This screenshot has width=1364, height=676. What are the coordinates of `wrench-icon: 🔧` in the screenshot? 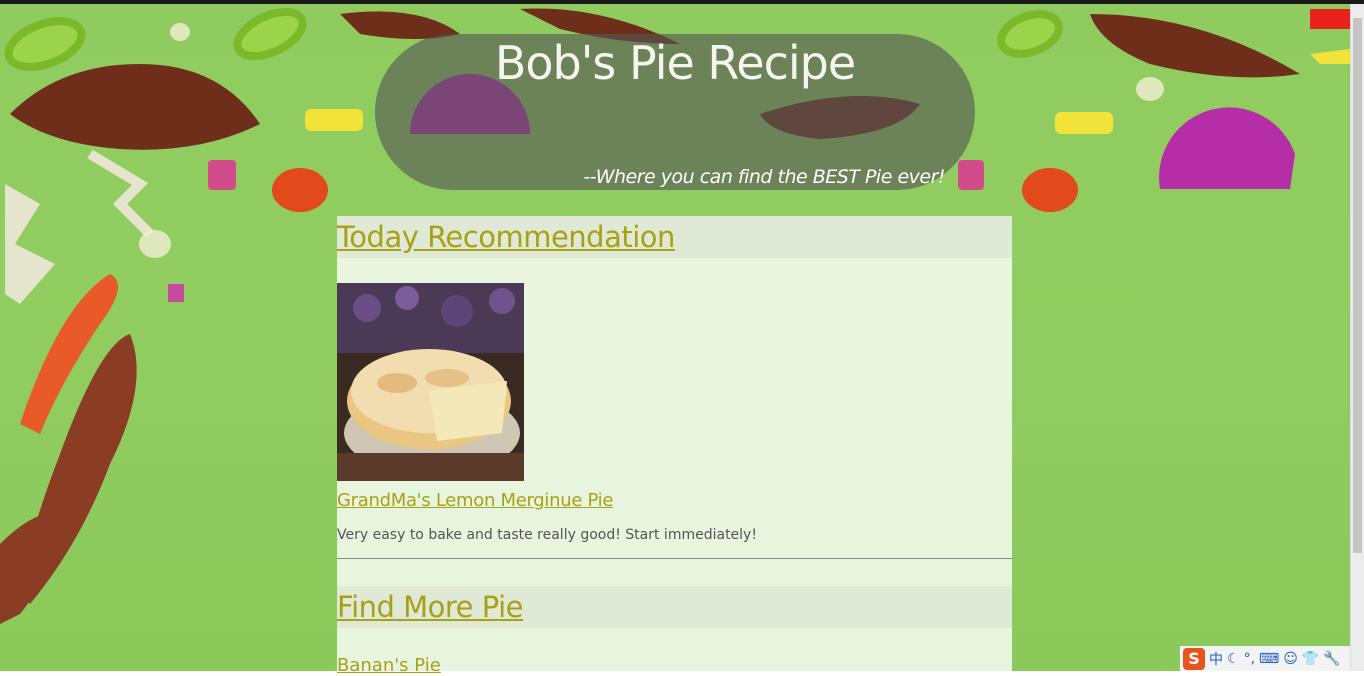 It's located at (1331, 659).